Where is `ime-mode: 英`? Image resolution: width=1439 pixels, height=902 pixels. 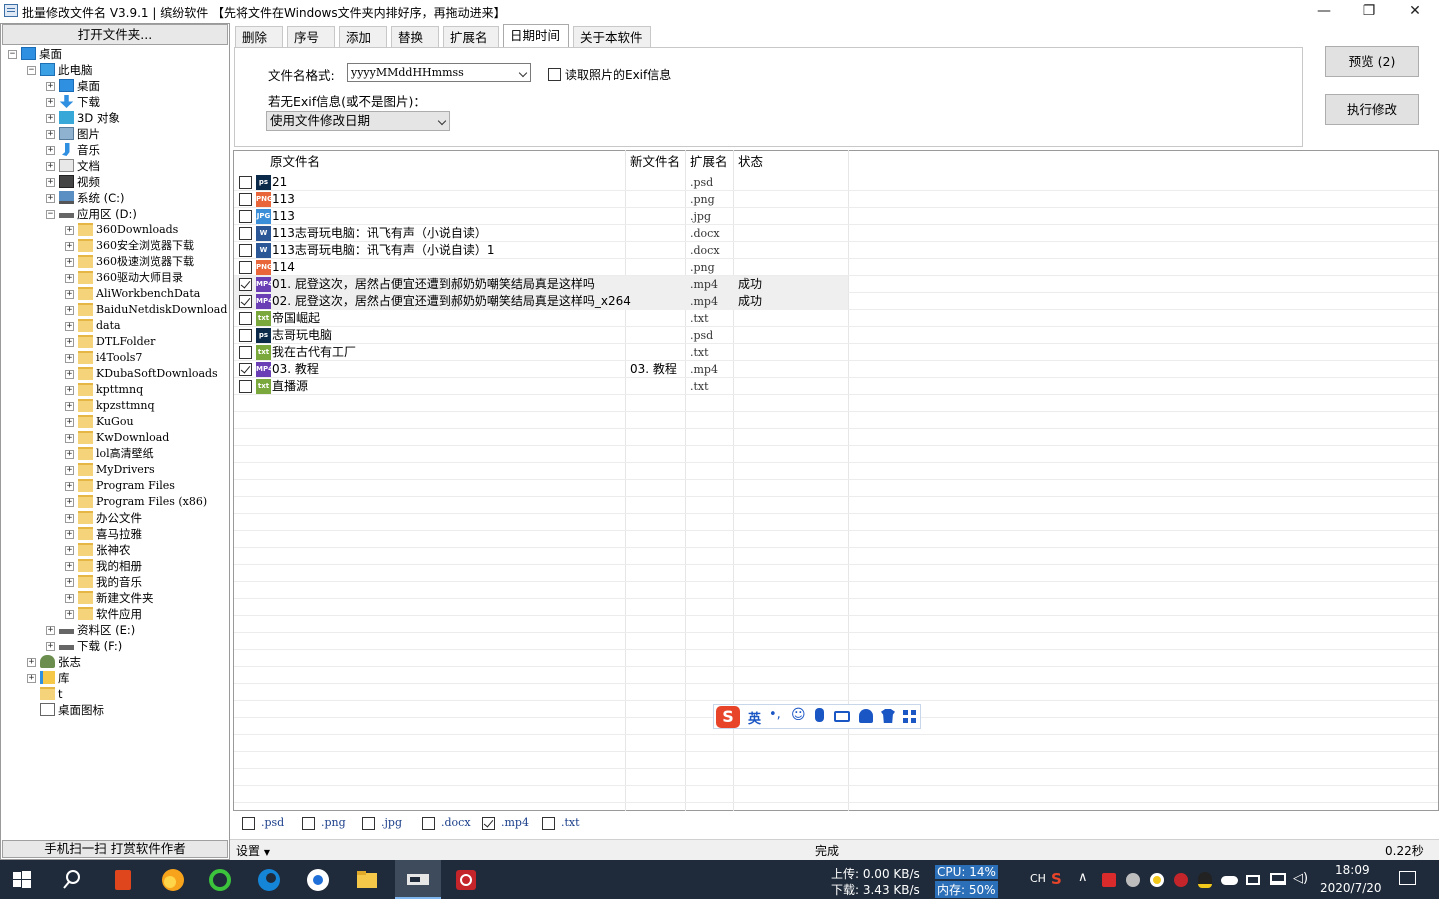 ime-mode: 英 is located at coordinates (754, 717).